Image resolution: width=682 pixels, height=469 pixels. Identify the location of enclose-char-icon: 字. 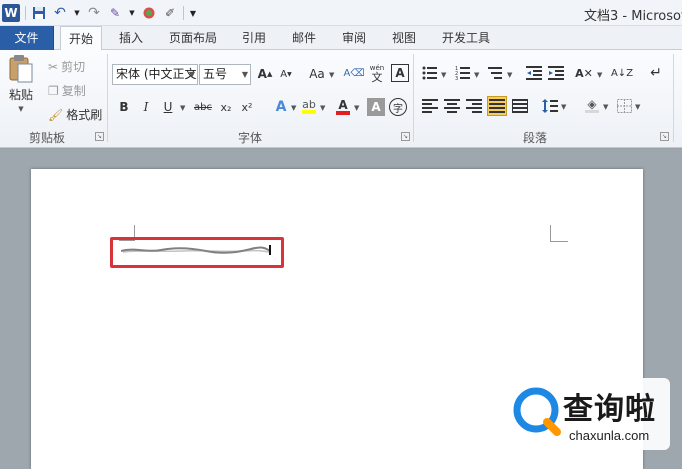
(398, 109).